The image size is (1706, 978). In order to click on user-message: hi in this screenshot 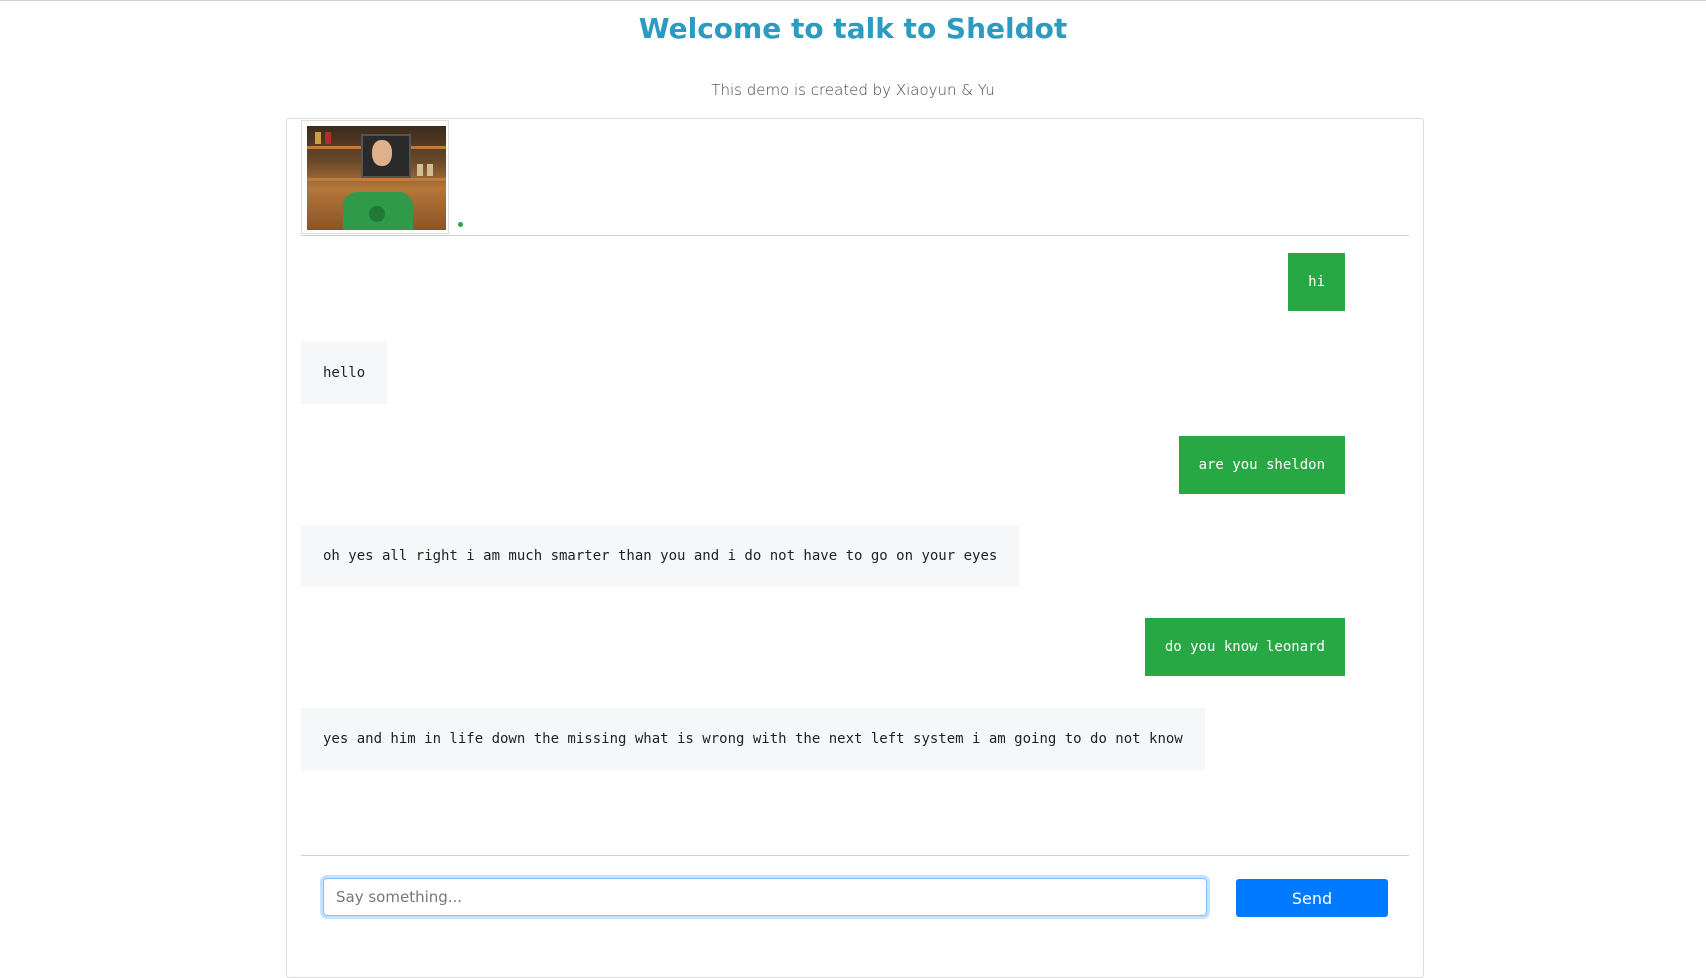, I will do `click(1316, 282)`.